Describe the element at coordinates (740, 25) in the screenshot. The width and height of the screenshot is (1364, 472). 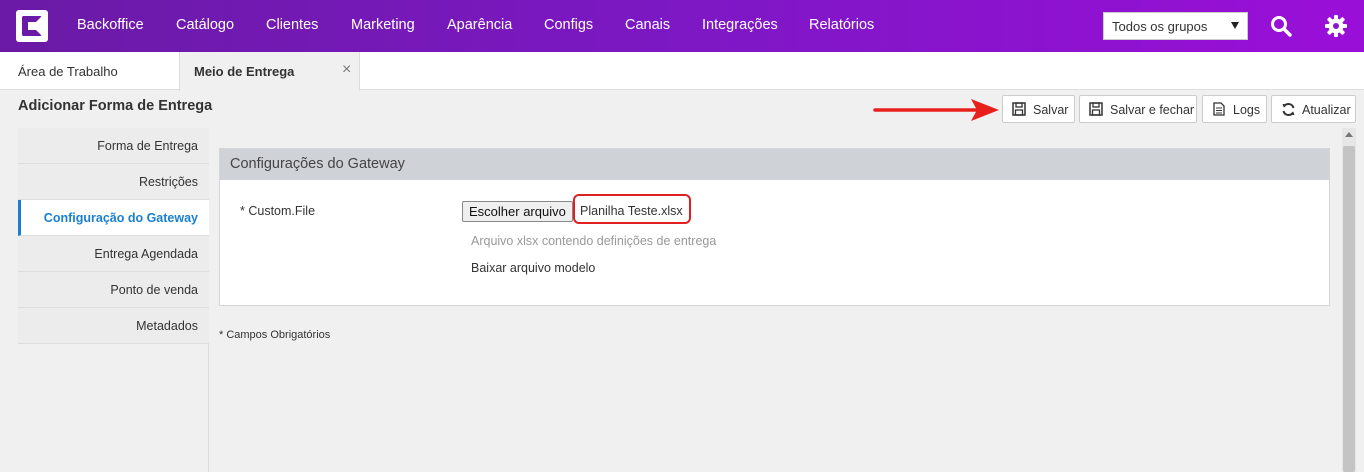
I see `nav-integracoes: Integrações` at that location.